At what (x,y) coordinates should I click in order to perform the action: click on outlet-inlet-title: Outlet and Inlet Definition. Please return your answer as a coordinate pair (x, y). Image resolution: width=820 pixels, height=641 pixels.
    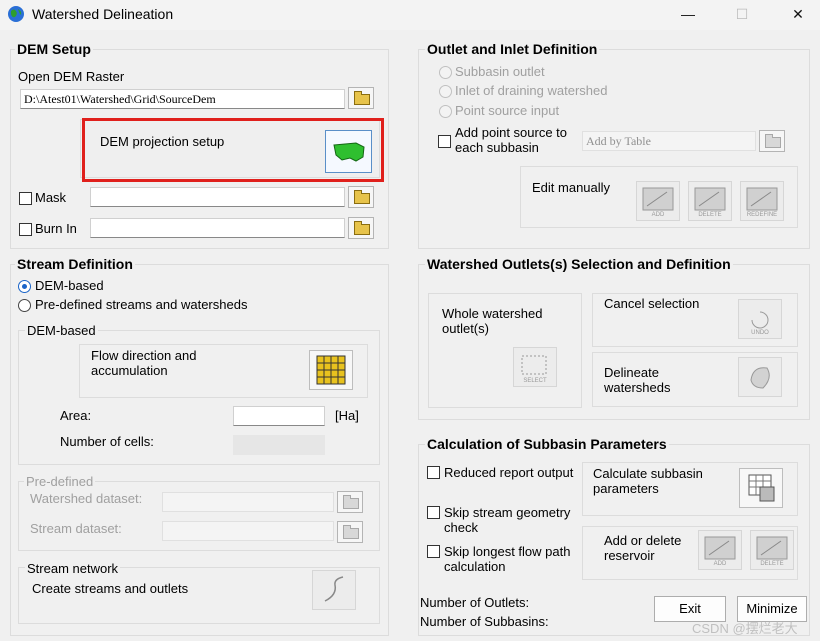
    Looking at the image, I should click on (512, 49).